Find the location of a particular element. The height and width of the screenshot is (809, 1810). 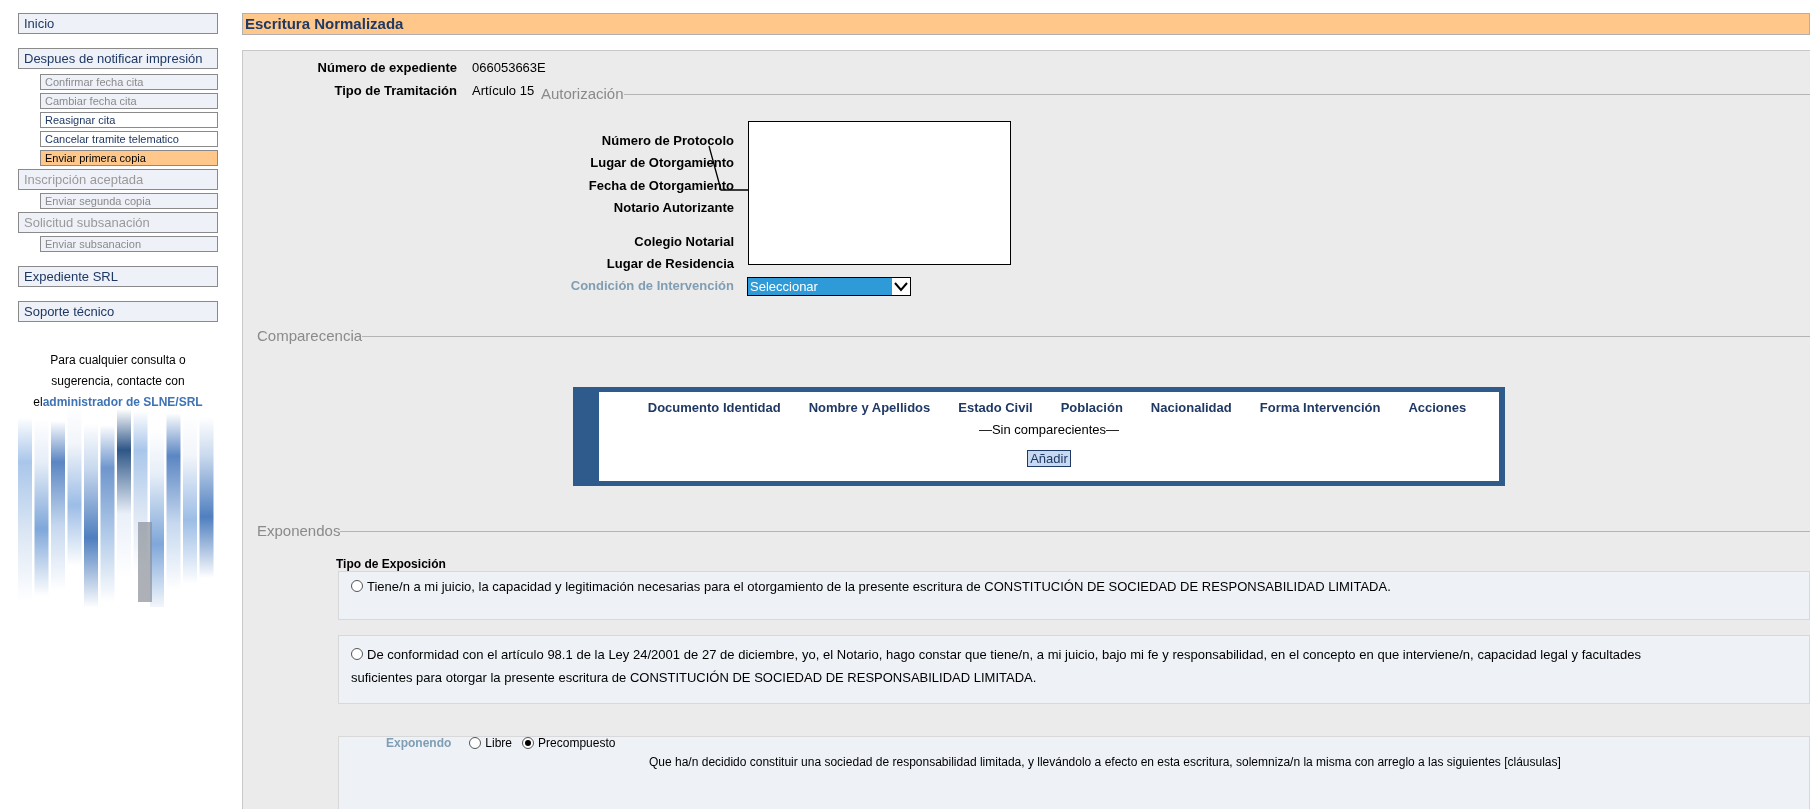

column-header: Nombre y Apellidos is located at coordinates (869, 408).